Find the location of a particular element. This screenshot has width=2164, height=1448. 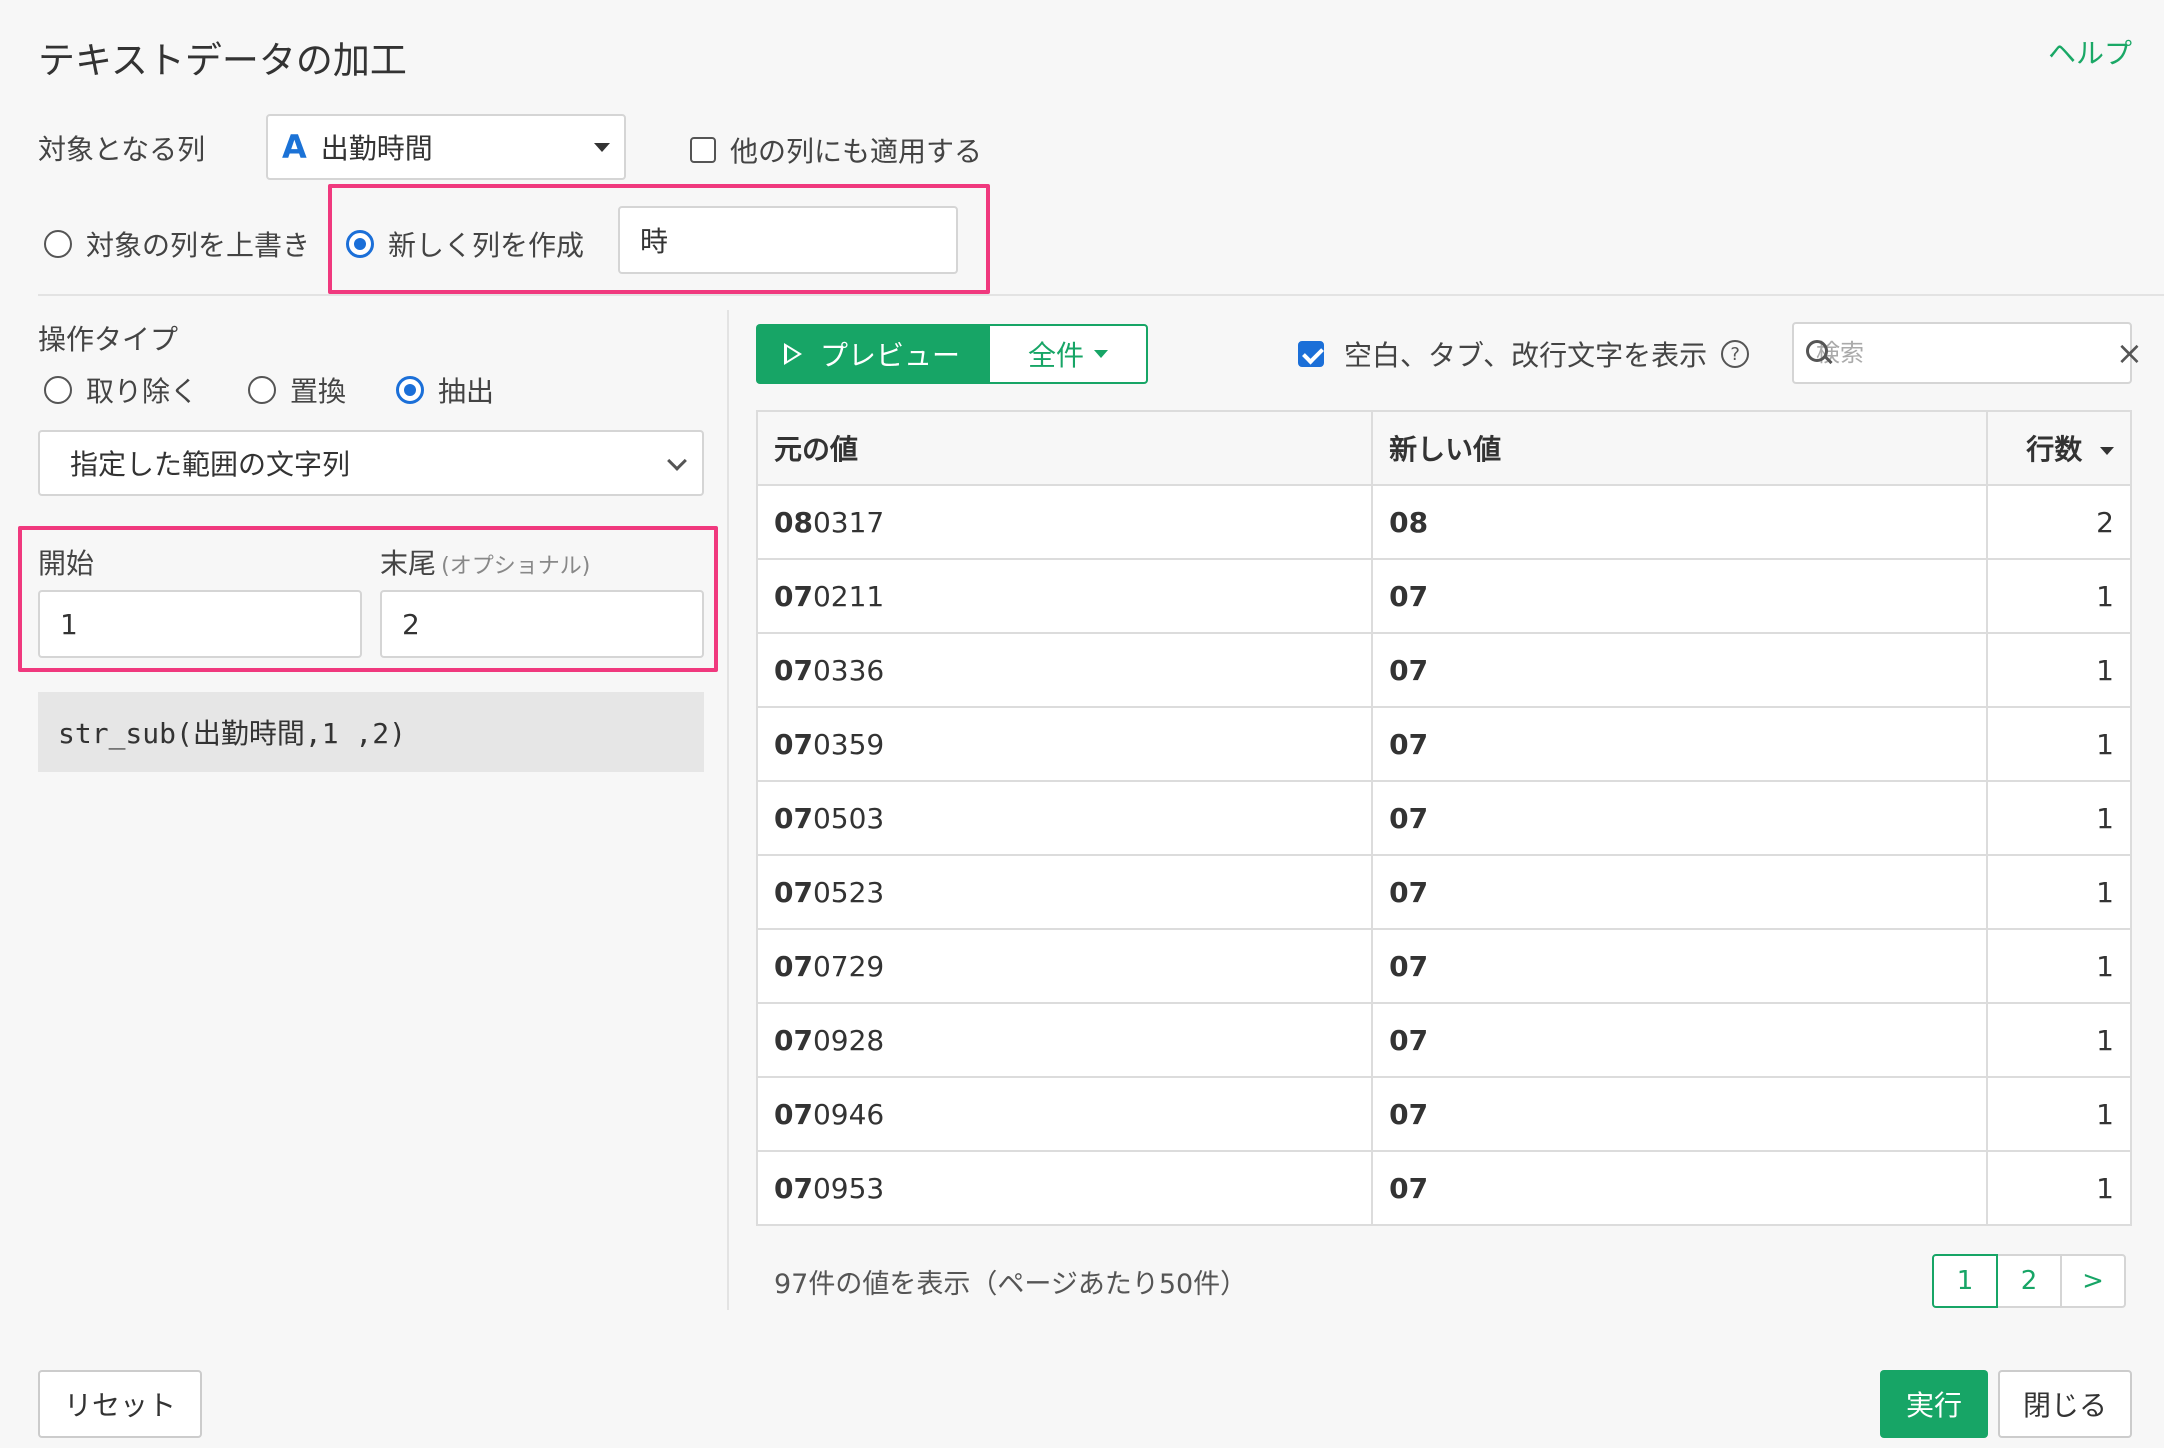

original-value-rest: 0729 is located at coordinates (848, 966).